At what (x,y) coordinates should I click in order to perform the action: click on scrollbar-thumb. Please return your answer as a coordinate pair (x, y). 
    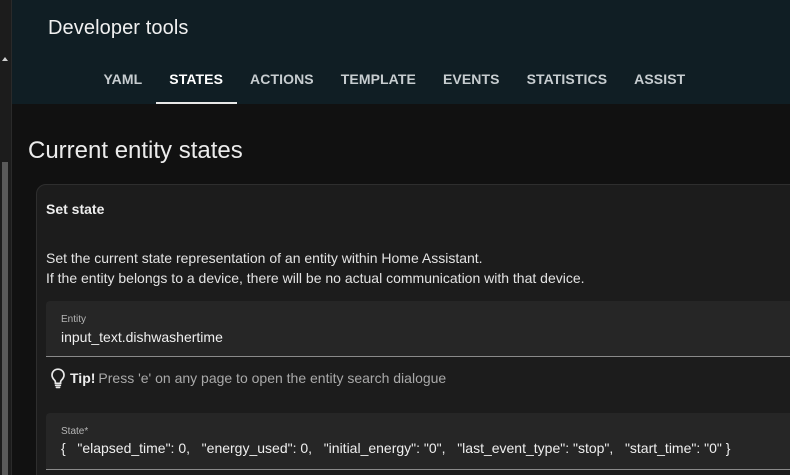
    Looking at the image, I should click on (5, 318).